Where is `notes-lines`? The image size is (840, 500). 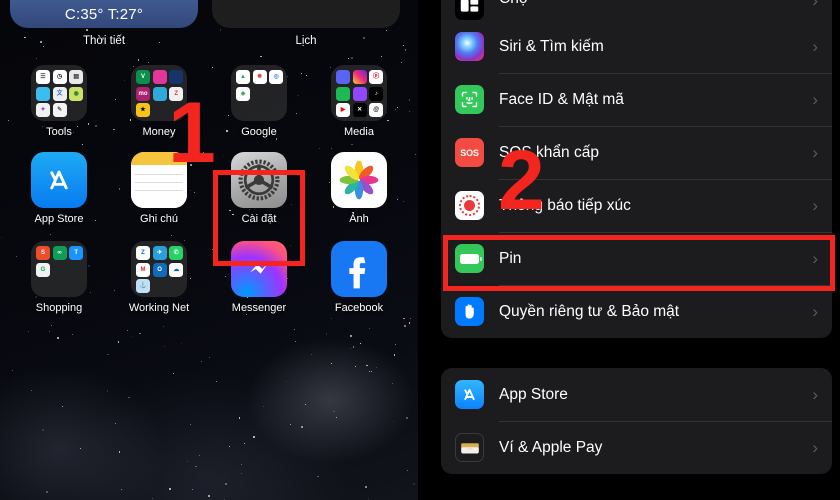
notes-lines is located at coordinates (159, 186).